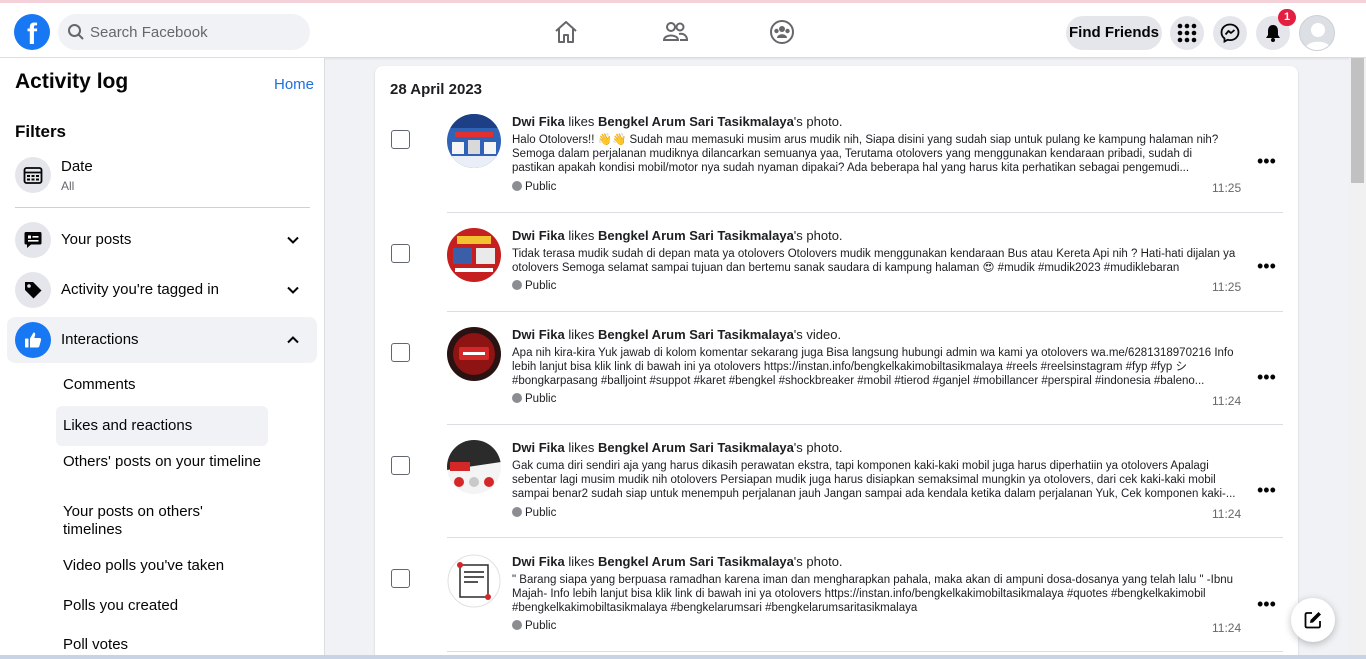 The image size is (1366, 659). I want to click on top-navigation-bar: f Find Friends 1, so click(683, 32).